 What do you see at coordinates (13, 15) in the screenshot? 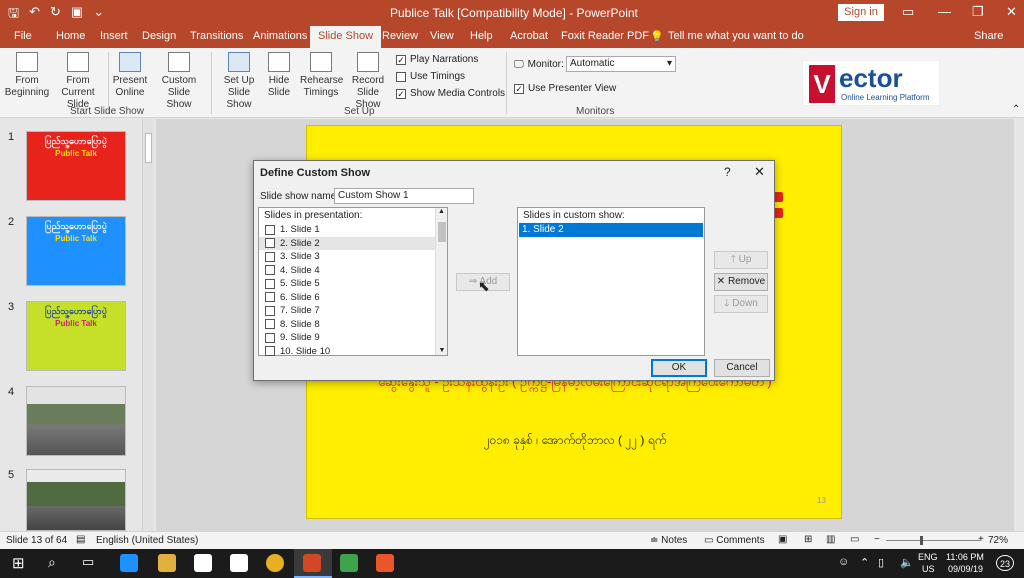
I see `save-icon: 🖫` at bounding box center [13, 15].